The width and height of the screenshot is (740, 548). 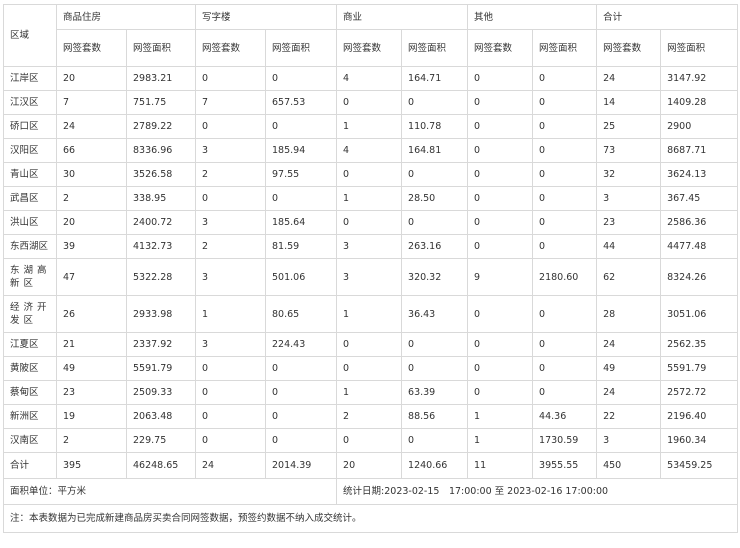 I want to click on area-cell: 2337.92, so click(x=161, y=344).